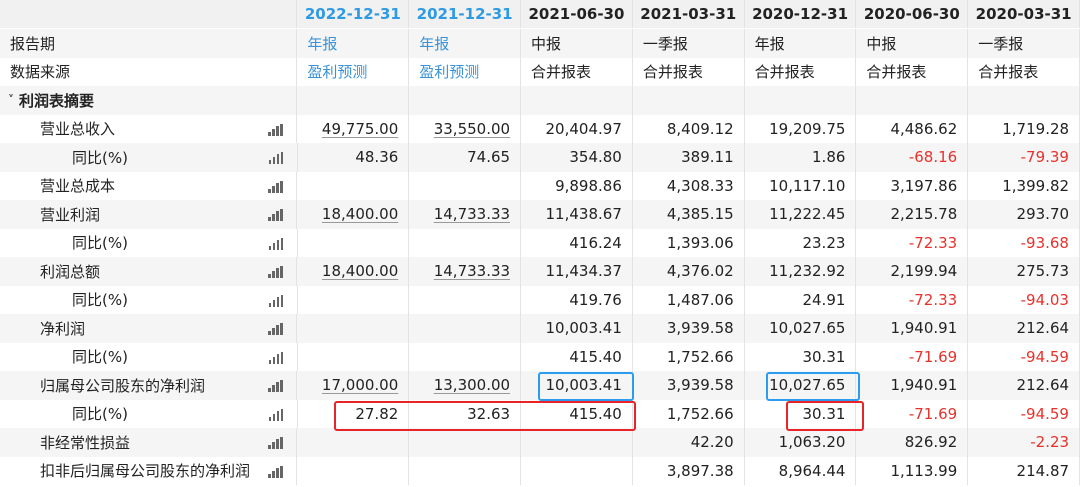 The image size is (1080, 487). I want to click on value-cell: 74.65, so click(465, 157).